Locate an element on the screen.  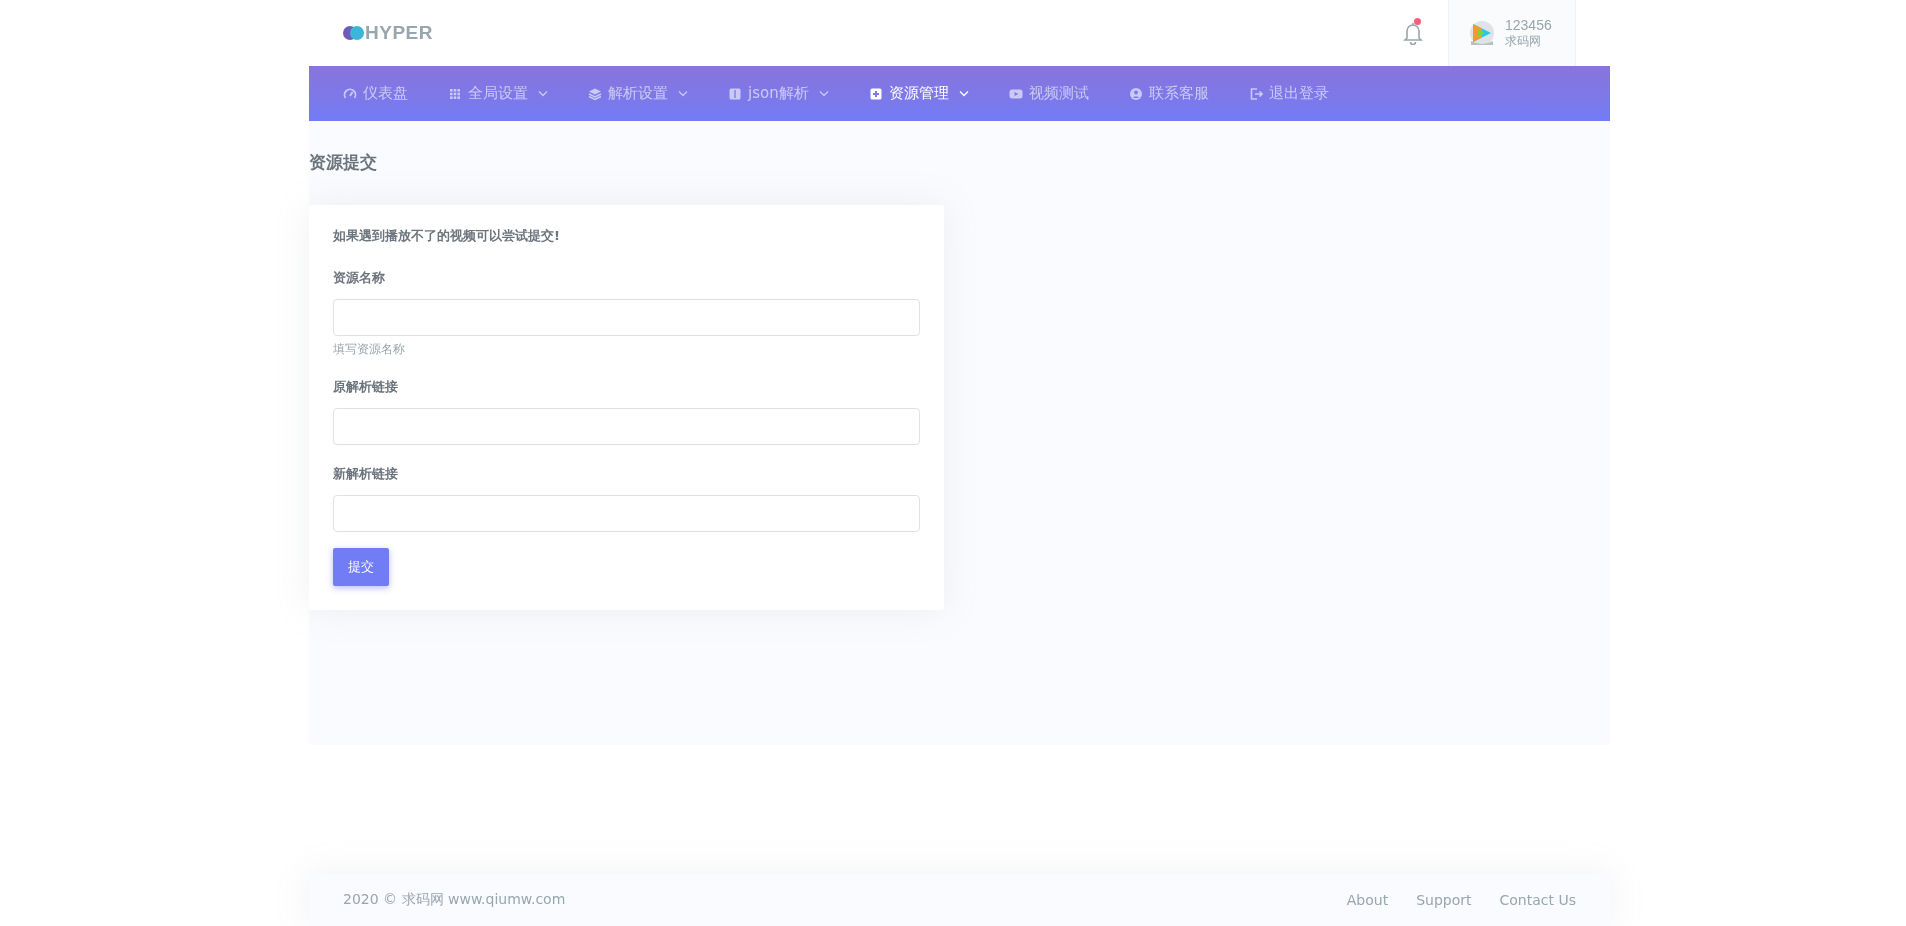
copyright-text: 2020 © 求码网 www.qiumw.com is located at coordinates (454, 900).